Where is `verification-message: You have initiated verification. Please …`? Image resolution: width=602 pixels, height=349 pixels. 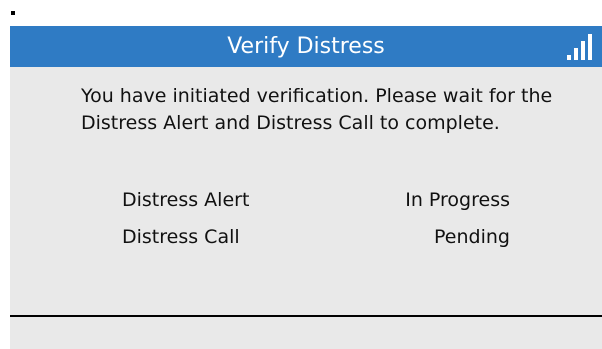 verification-message: You have initiated verification. Please … is located at coordinates (317, 109).